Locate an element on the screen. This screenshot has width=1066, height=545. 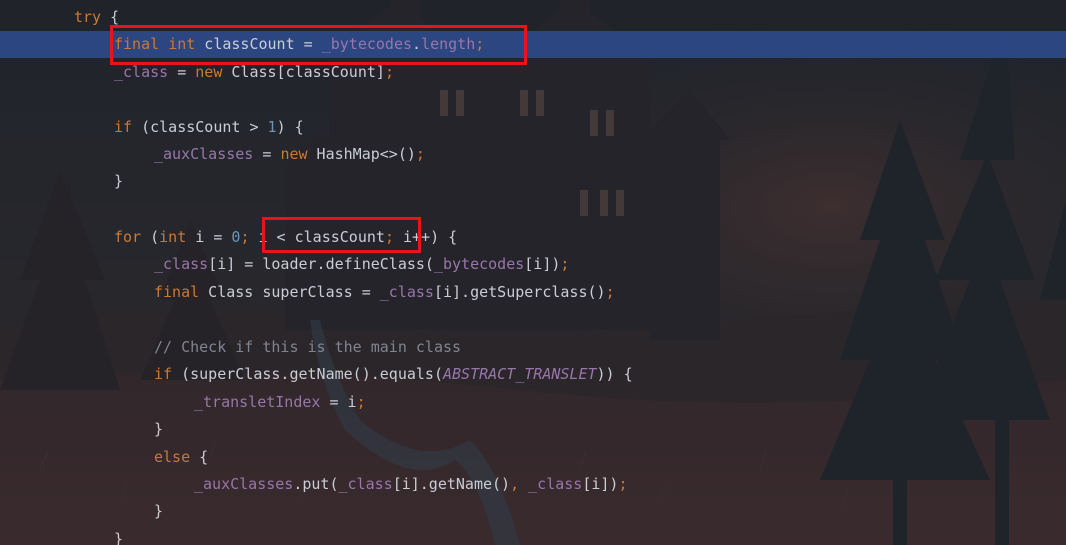
code-token: Class superClass = is located at coordinates (289, 292).